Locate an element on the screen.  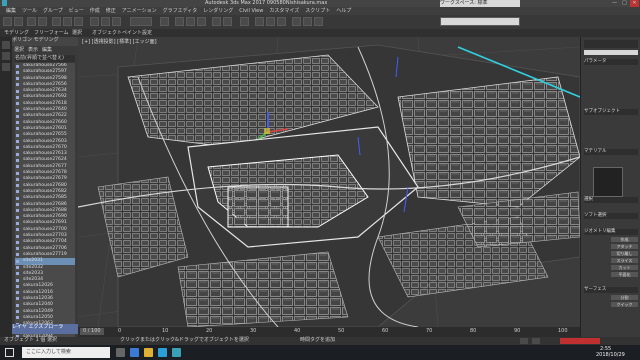
select-icon is located at coordinates (56, 21).